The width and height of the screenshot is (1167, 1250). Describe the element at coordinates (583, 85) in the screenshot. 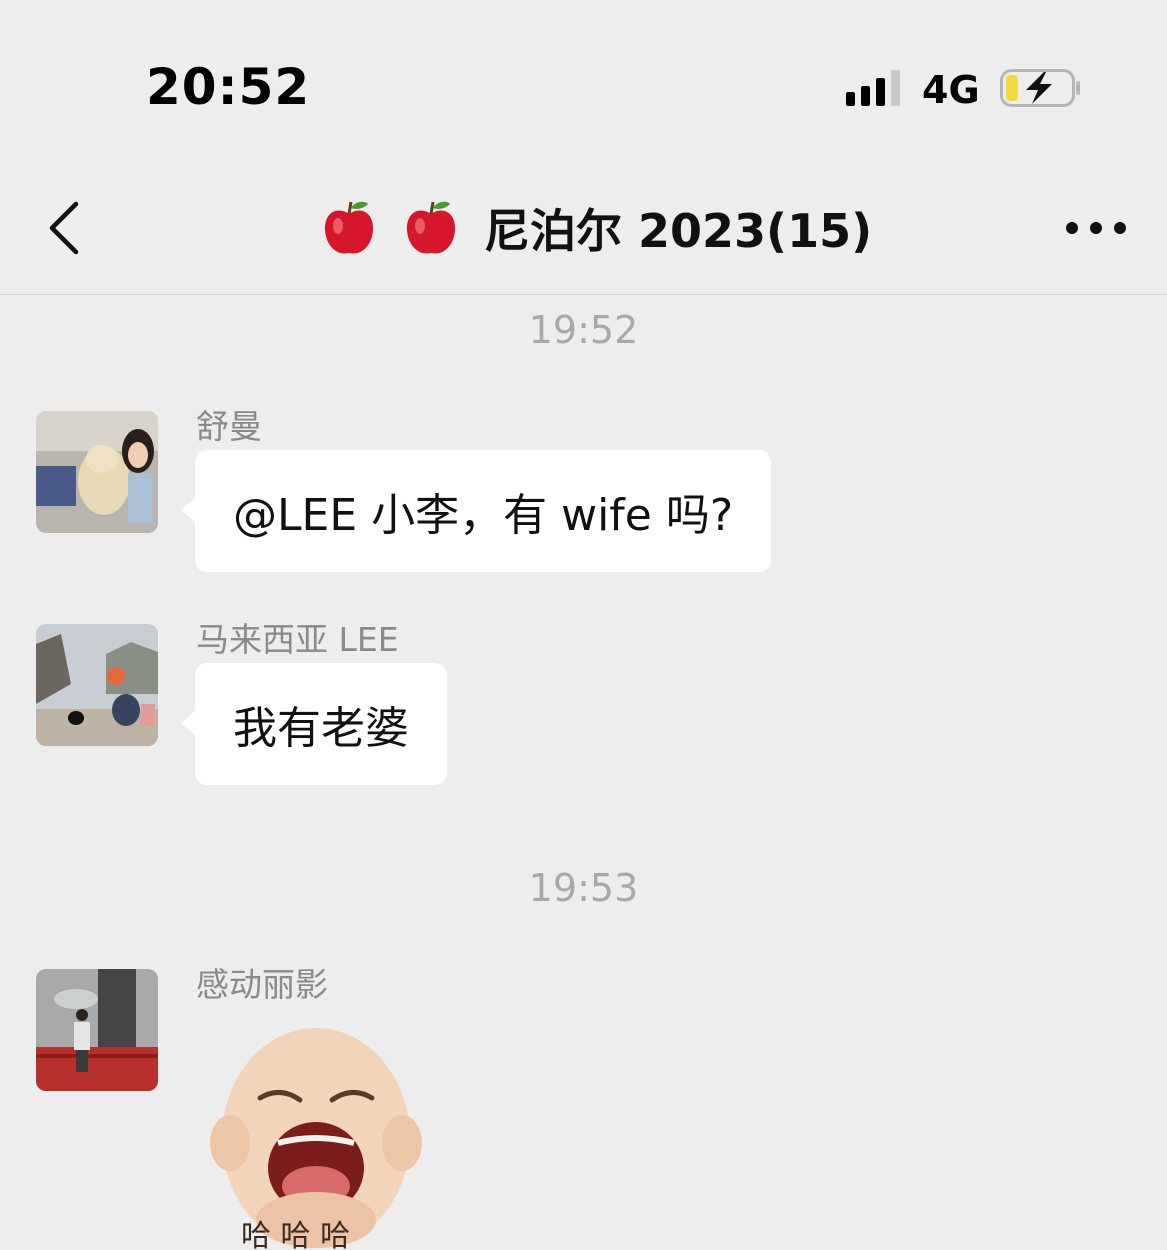

I see `status-bar: 20:52 4G` at that location.